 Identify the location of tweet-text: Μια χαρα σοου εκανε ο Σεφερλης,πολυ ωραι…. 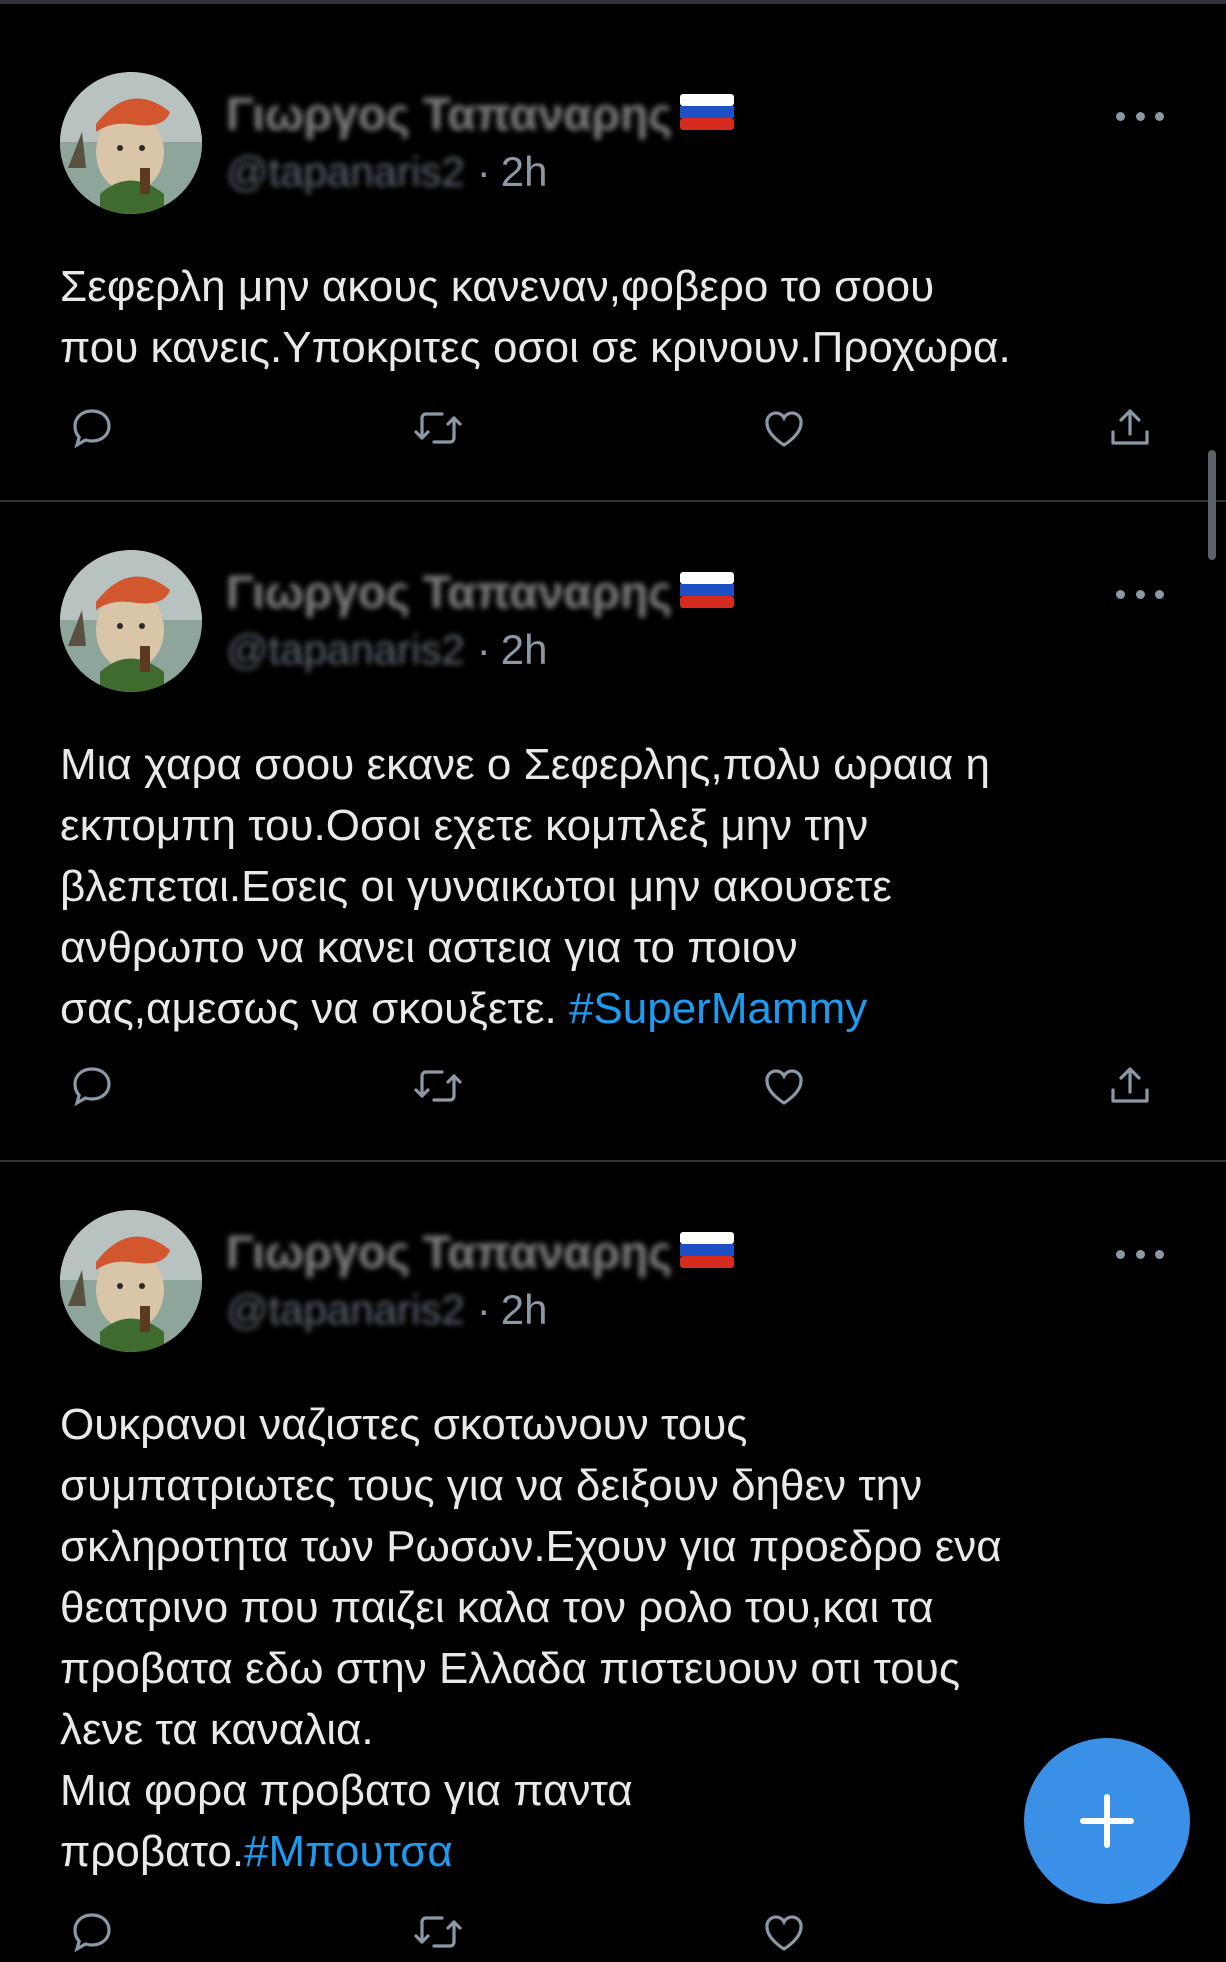
(620, 886).